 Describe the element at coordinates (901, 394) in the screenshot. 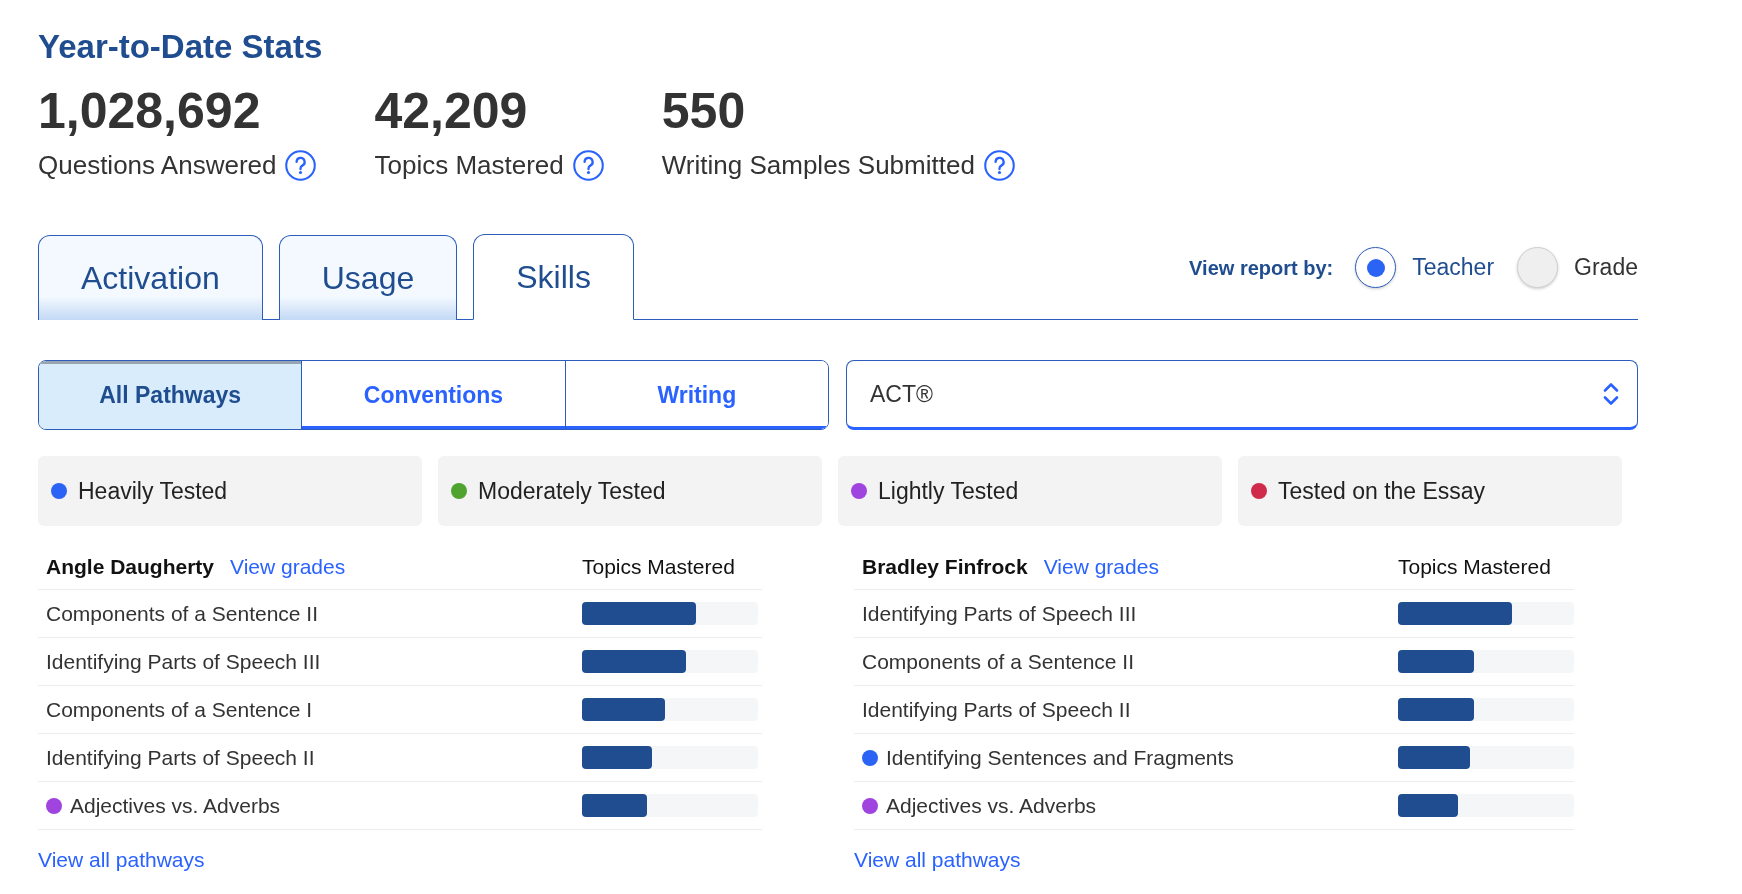

I see `select-value: ACT®` at that location.